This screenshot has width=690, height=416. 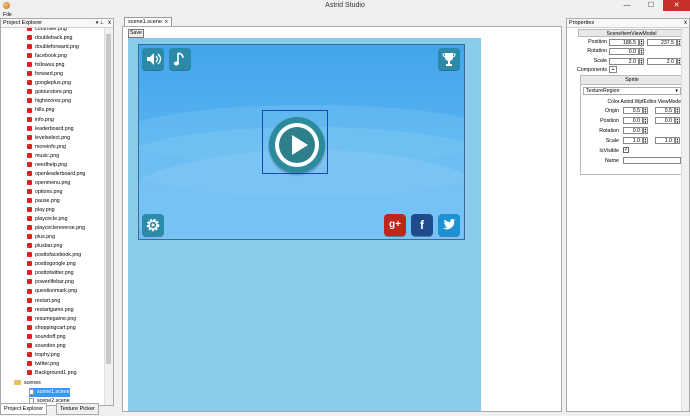 I want to click on facebook-button: f, so click(x=422, y=225).